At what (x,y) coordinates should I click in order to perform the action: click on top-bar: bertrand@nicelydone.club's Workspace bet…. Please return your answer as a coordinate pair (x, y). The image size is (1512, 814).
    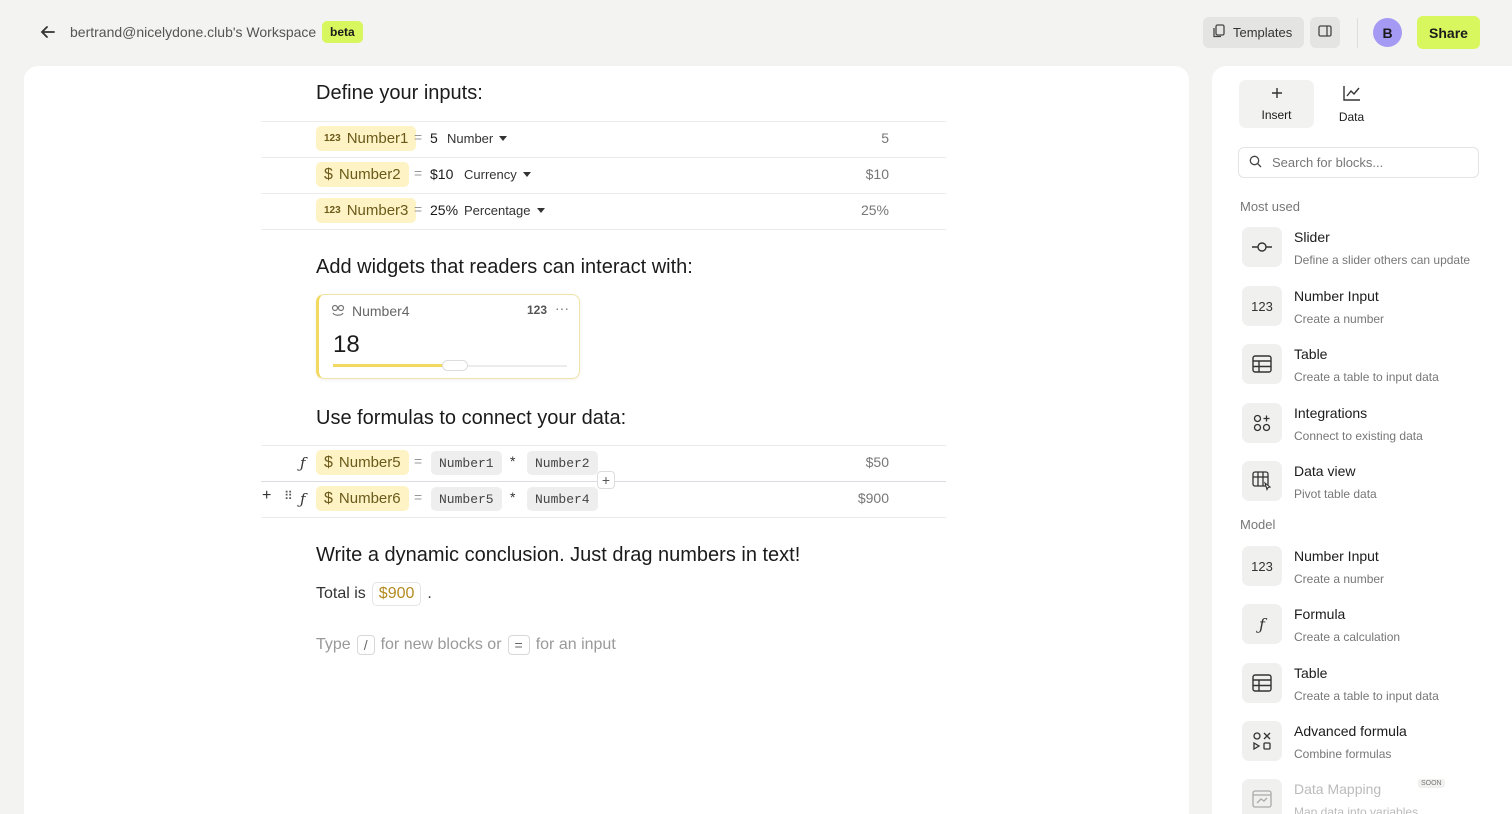
    Looking at the image, I should click on (756, 33).